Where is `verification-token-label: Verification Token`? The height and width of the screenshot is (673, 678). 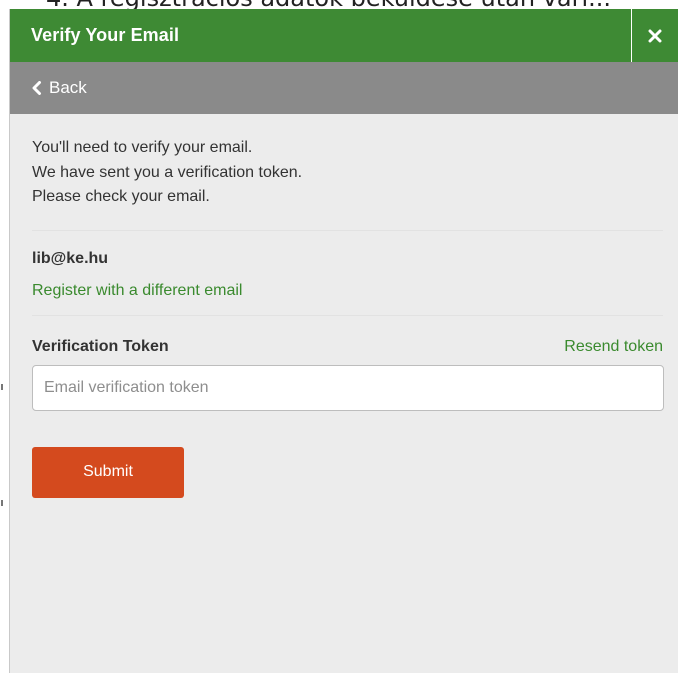 verification-token-label: Verification Token is located at coordinates (100, 346).